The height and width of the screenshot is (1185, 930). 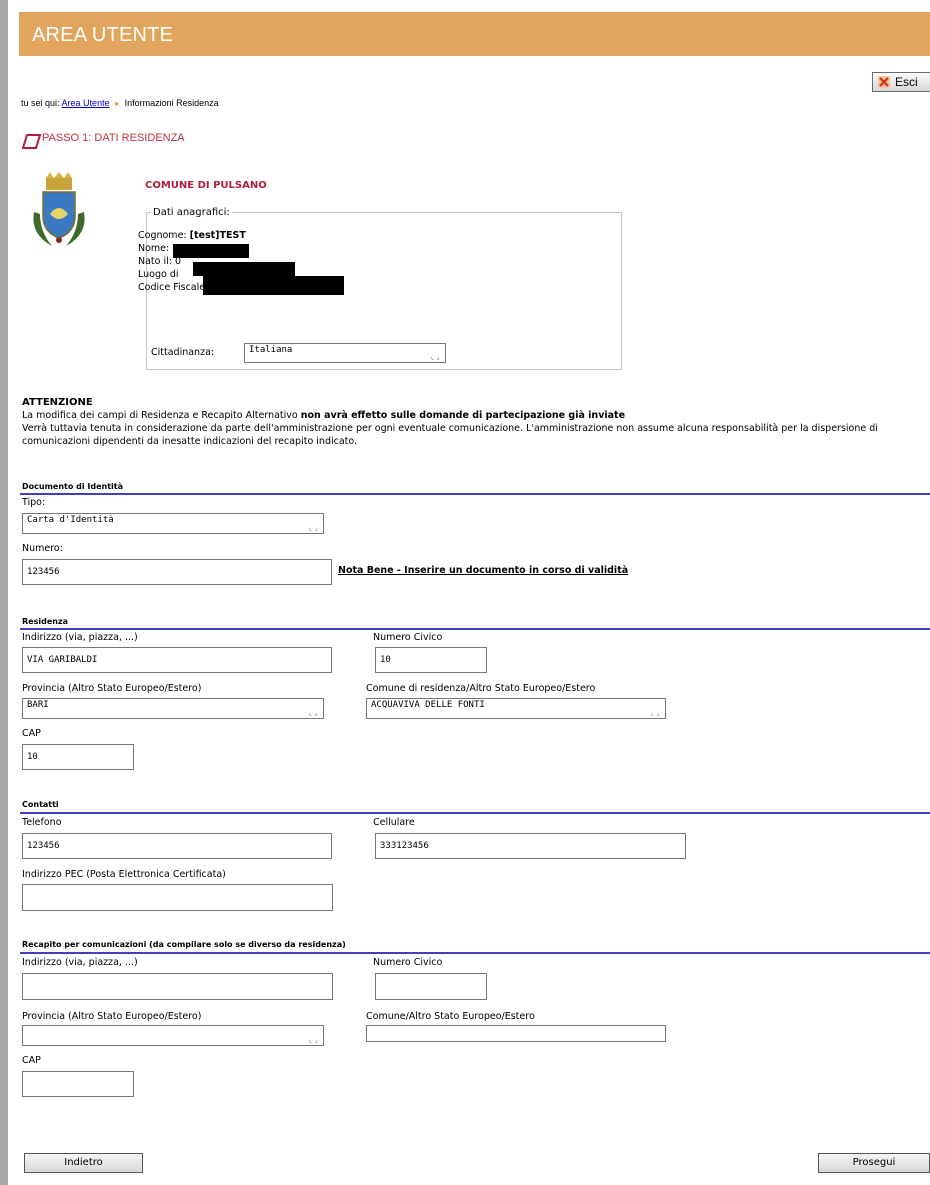 I want to click on recapito-indirizzo-label: Indirizzo (via, piazza, ...), so click(x=80, y=962).